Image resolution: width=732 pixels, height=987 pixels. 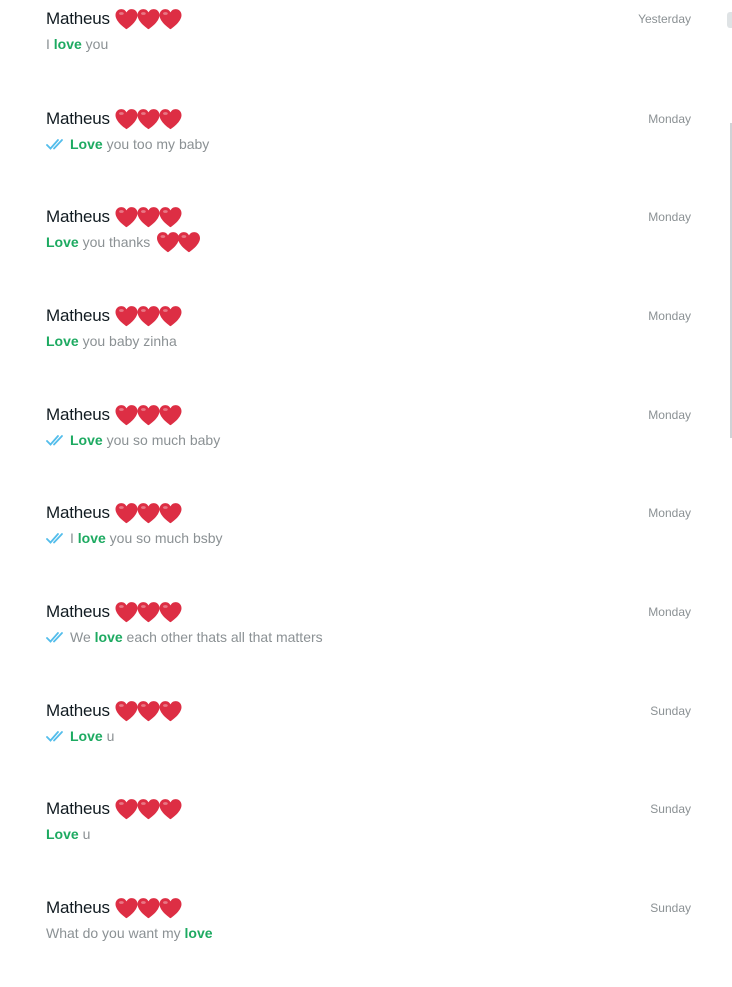 What do you see at coordinates (356, 251) in the screenshot?
I see `search-result-item: Matheus Monday Love you thanks` at bounding box center [356, 251].